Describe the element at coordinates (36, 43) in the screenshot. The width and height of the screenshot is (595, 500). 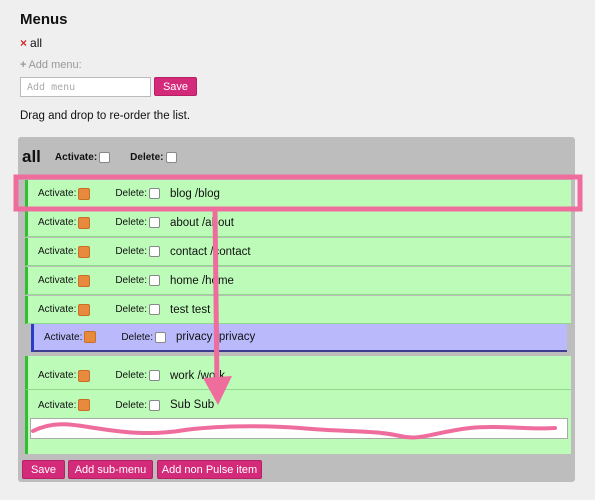
I see `menu-tag-label: all` at that location.